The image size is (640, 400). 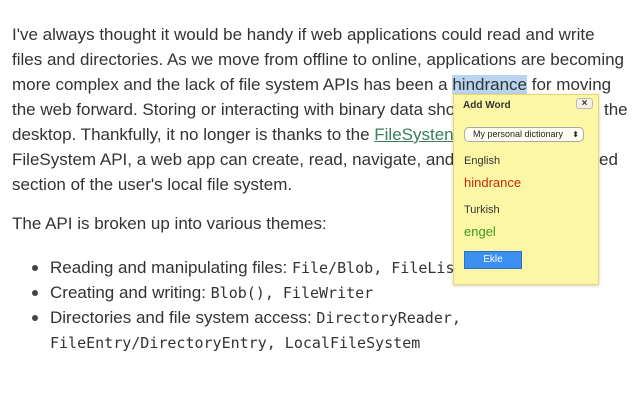 I want to click on source-word: hindrance, so click(x=493, y=182).